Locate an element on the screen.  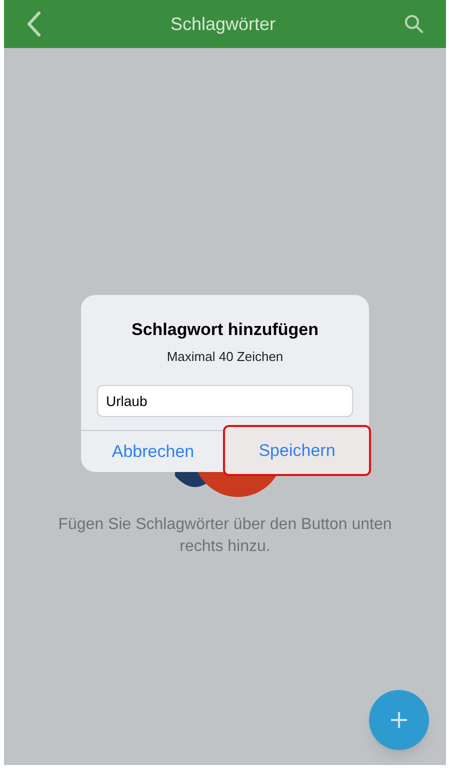
dialog-button: Abbrechen is located at coordinates (153, 451).